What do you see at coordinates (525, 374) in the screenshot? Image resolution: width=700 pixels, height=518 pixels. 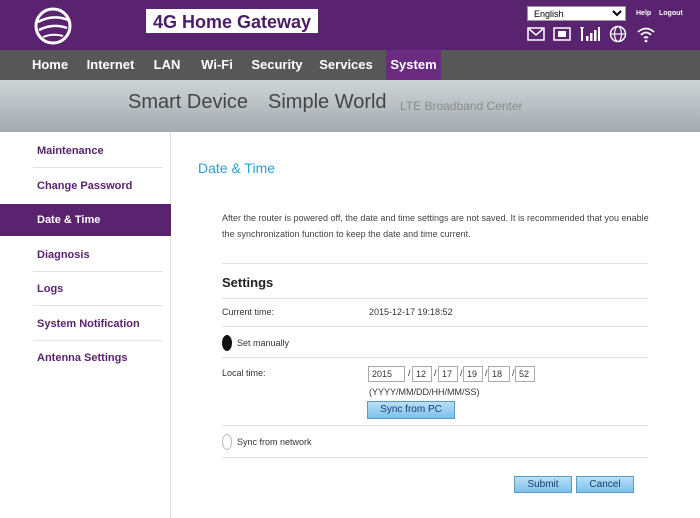 I see `second-input` at bounding box center [525, 374].